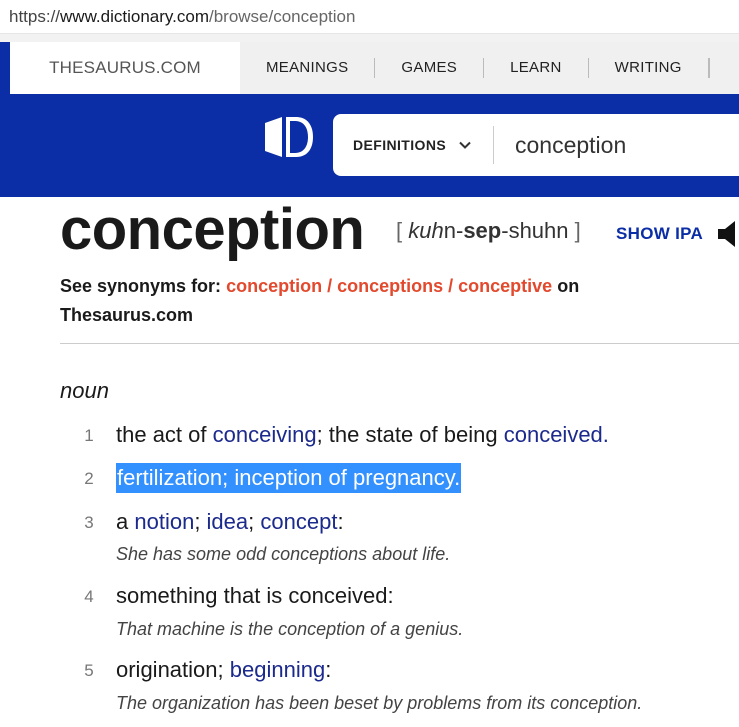 The image size is (739, 727). I want to click on definition-fragment: the act of, so click(164, 434).